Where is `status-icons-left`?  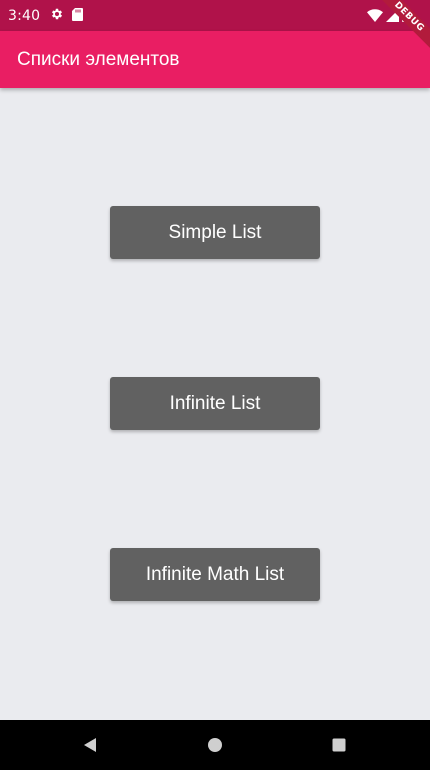 status-icons-left is located at coordinates (67, 15).